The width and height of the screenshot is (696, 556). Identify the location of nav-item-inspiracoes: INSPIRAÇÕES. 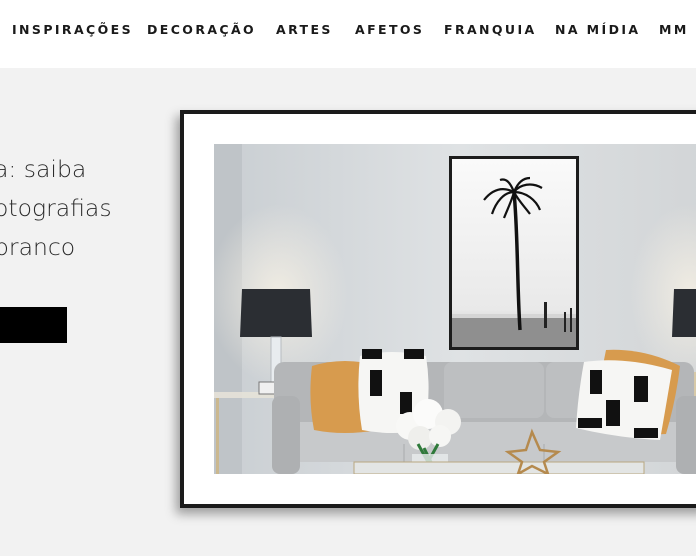
(72, 29).